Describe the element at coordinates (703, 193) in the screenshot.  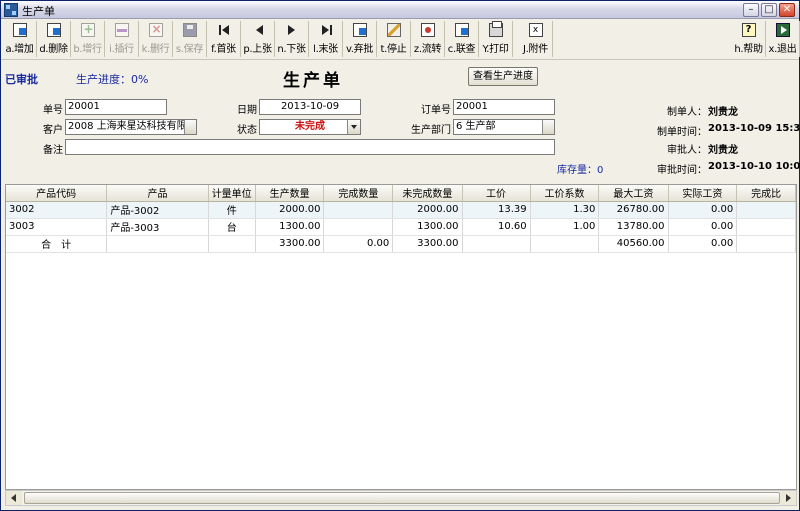
I see `column-header: 实际工资` at that location.